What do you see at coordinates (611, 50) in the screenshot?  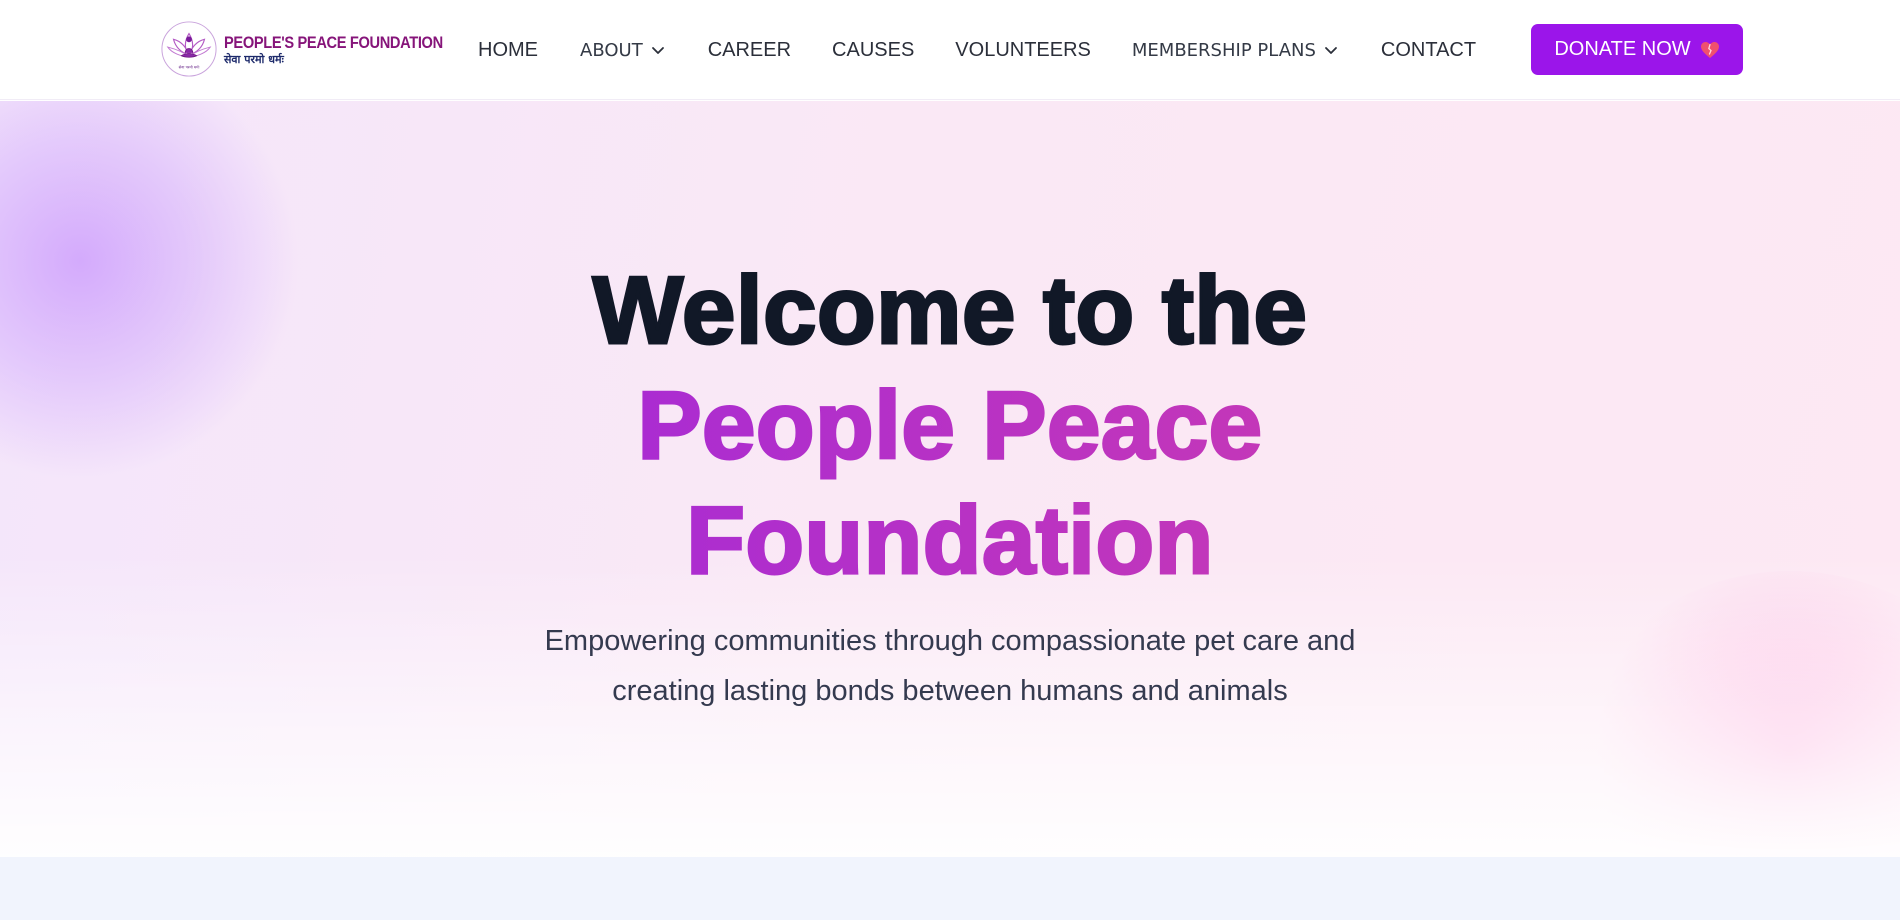 I see `nav-about-label: ABOUT` at bounding box center [611, 50].